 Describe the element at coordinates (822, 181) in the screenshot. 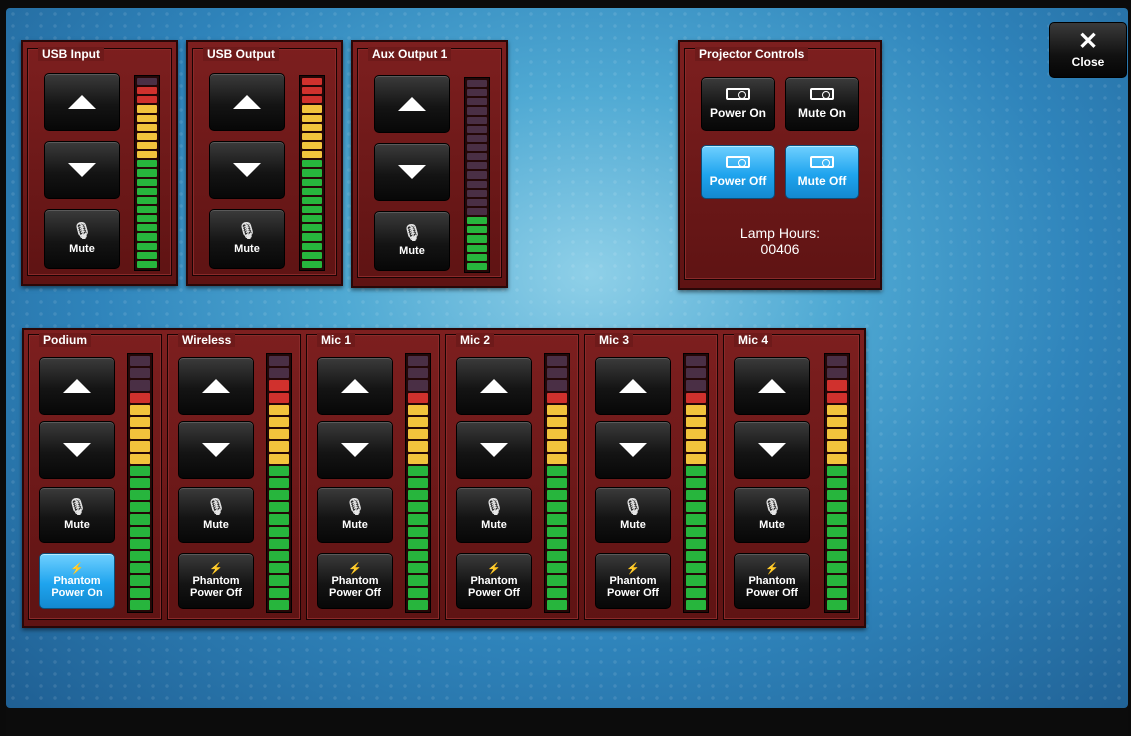

I see `button-label: Mute Off` at that location.